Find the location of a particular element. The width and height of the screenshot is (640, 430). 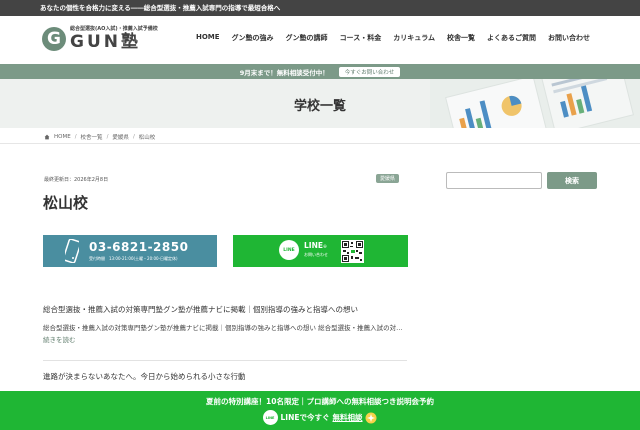

nav-schools: 校舎一覧 is located at coordinates (461, 38).